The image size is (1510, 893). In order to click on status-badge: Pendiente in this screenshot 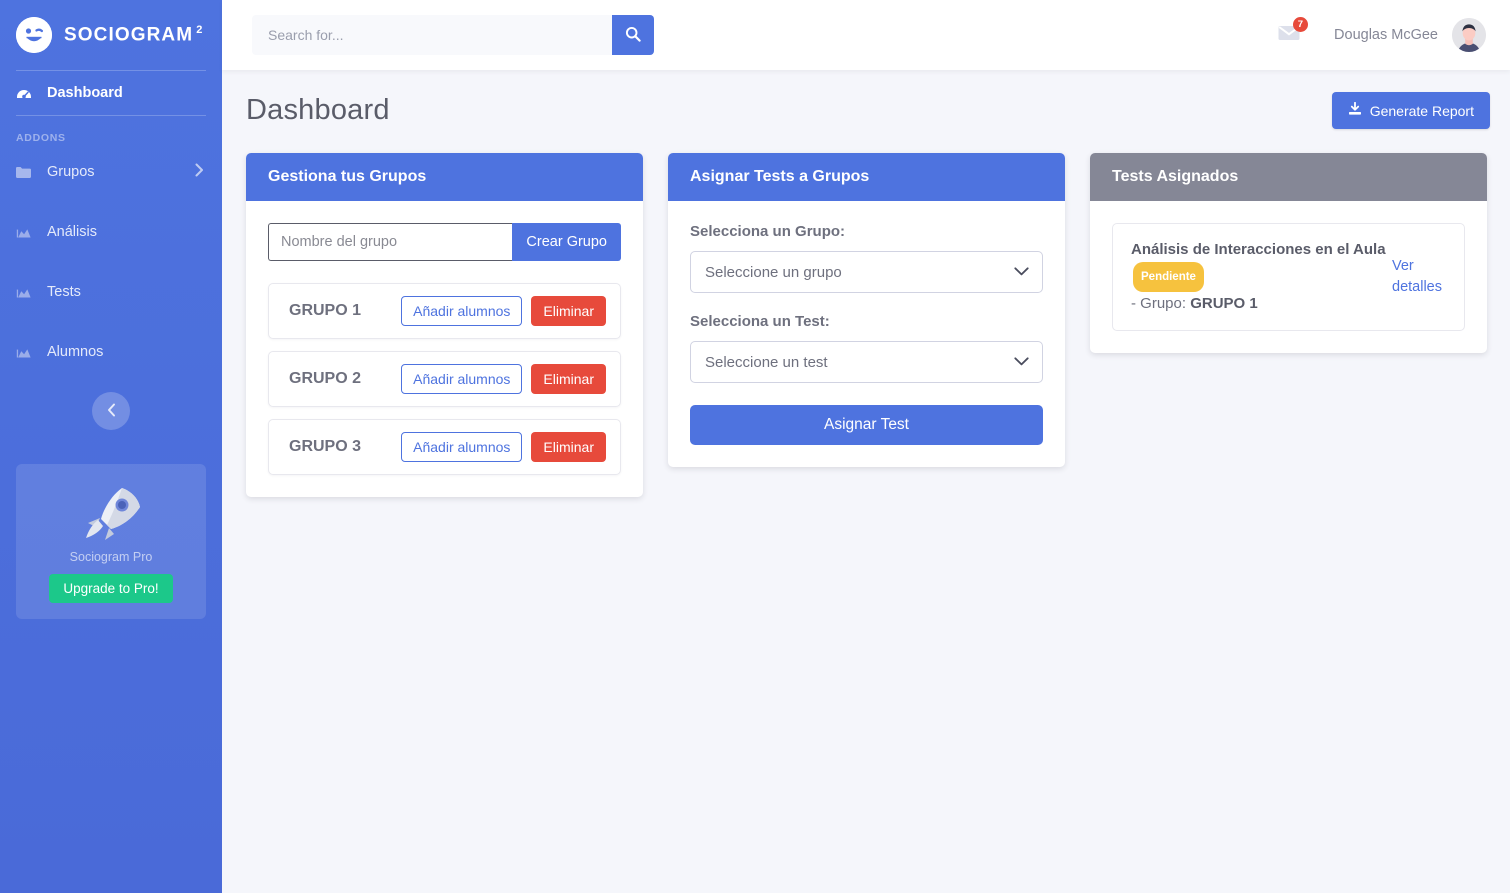, I will do `click(1168, 277)`.